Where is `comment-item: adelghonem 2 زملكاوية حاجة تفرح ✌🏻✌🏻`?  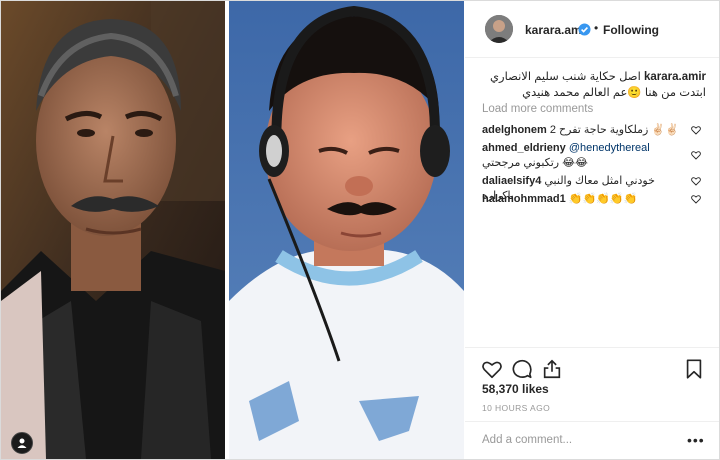 comment-item: adelghonem 2 زملكاوية حاجة تفرح ✌🏻✌🏻 is located at coordinates (585, 130).